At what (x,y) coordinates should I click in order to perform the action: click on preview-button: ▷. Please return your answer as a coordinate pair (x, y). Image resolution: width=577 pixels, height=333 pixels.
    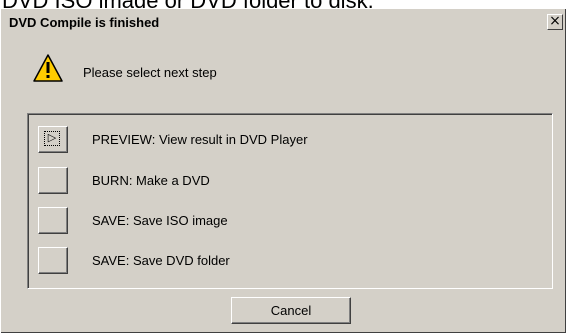
    Looking at the image, I should click on (53, 139).